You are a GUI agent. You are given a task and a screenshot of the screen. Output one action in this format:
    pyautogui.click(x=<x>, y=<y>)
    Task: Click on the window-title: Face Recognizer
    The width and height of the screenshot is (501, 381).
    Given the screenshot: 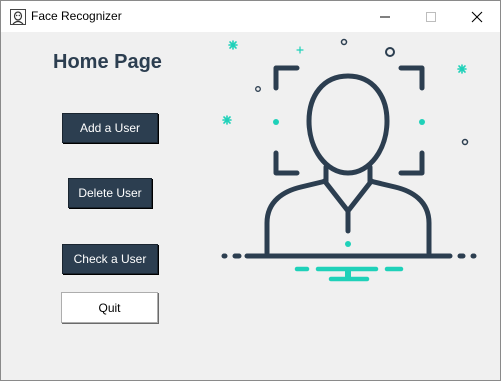 What is the action you would take?
    pyautogui.click(x=76, y=16)
    